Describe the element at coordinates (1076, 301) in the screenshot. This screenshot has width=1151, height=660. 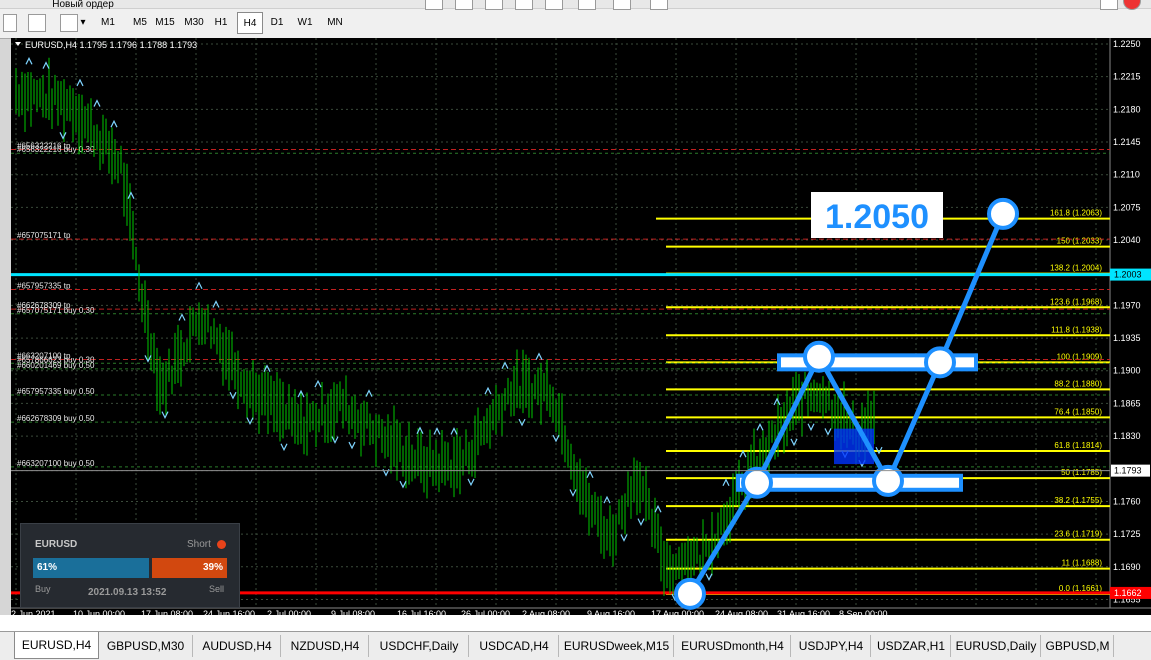
I see `fib-level-label: 123.6 (1.1968)` at that location.